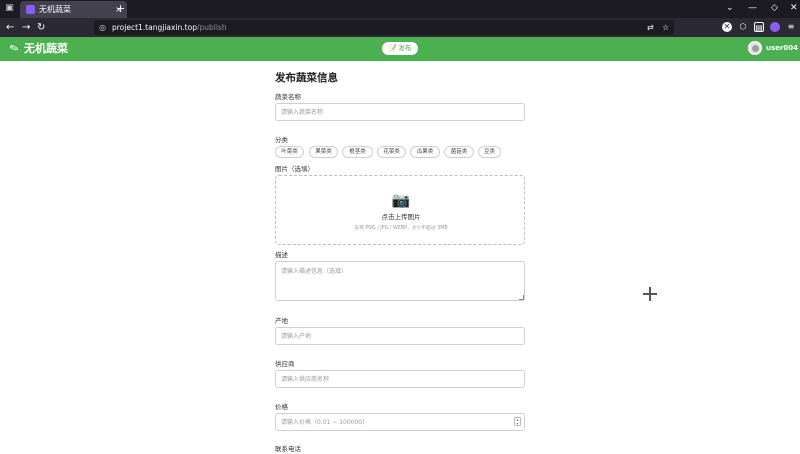 This screenshot has height=454, width=800. Describe the element at coordinates (120, 8) in the screenshot. I see `new-tab-icon: +` at that location.